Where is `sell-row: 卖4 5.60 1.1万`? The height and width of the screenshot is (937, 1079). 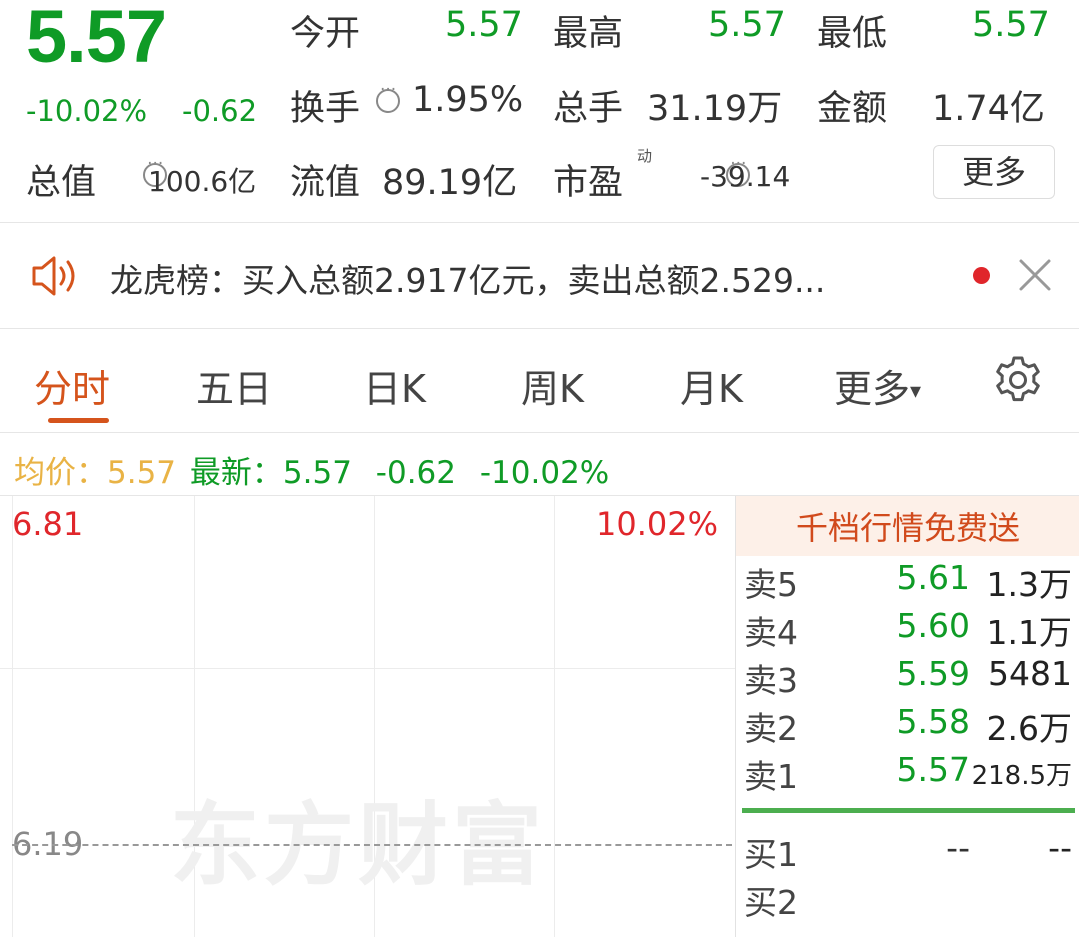 sell-row: 卖4 5.60 1.1万 is located at coordinates (907, 629).